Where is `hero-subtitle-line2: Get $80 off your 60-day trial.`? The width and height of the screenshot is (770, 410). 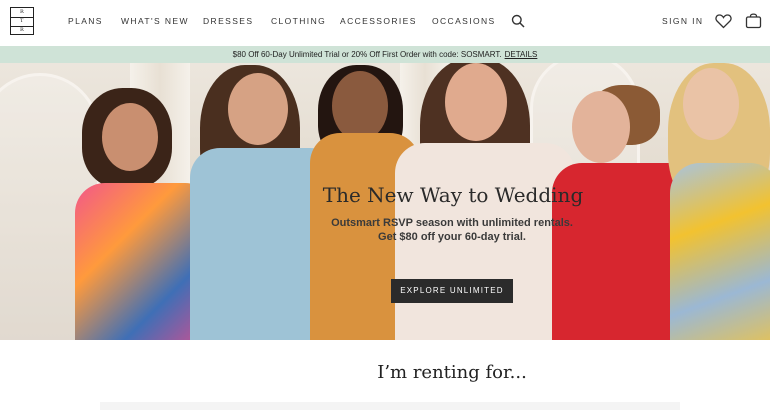 hero-subtitle-line2: Get $80 off your 60-day trial. is located at coordinates (452, 237).